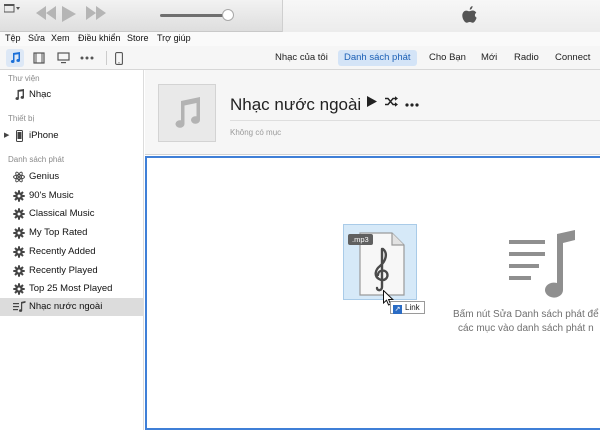  Describe the element at coordinates (58, 232) in the screenshot. I see `sidebar-item-label: My Top Rated` at that location.